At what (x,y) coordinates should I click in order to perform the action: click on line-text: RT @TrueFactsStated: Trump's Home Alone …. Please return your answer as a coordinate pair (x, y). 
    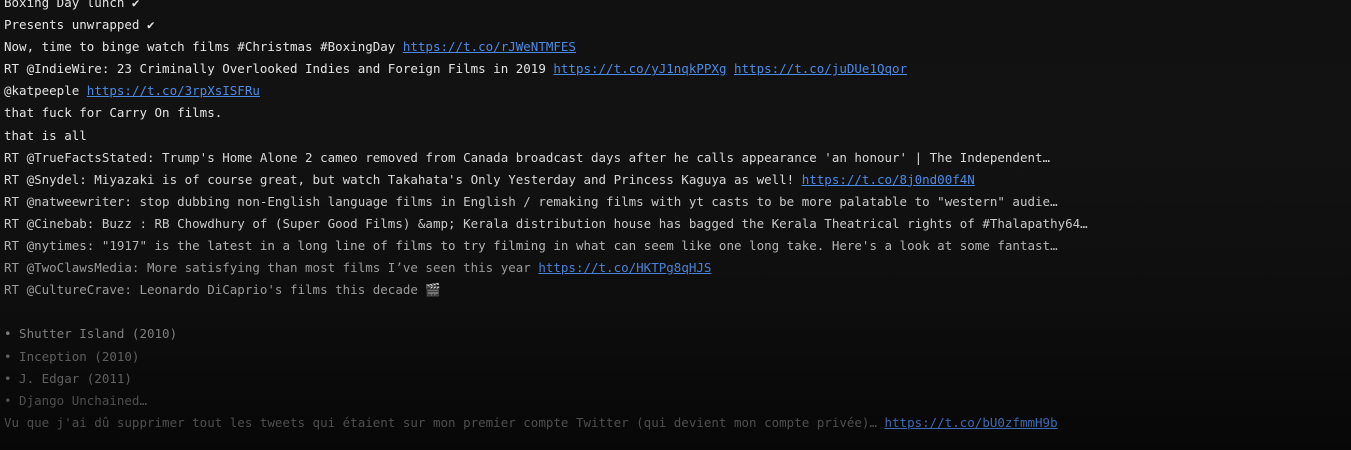
    Looking at the image, I should click on (527, 157).